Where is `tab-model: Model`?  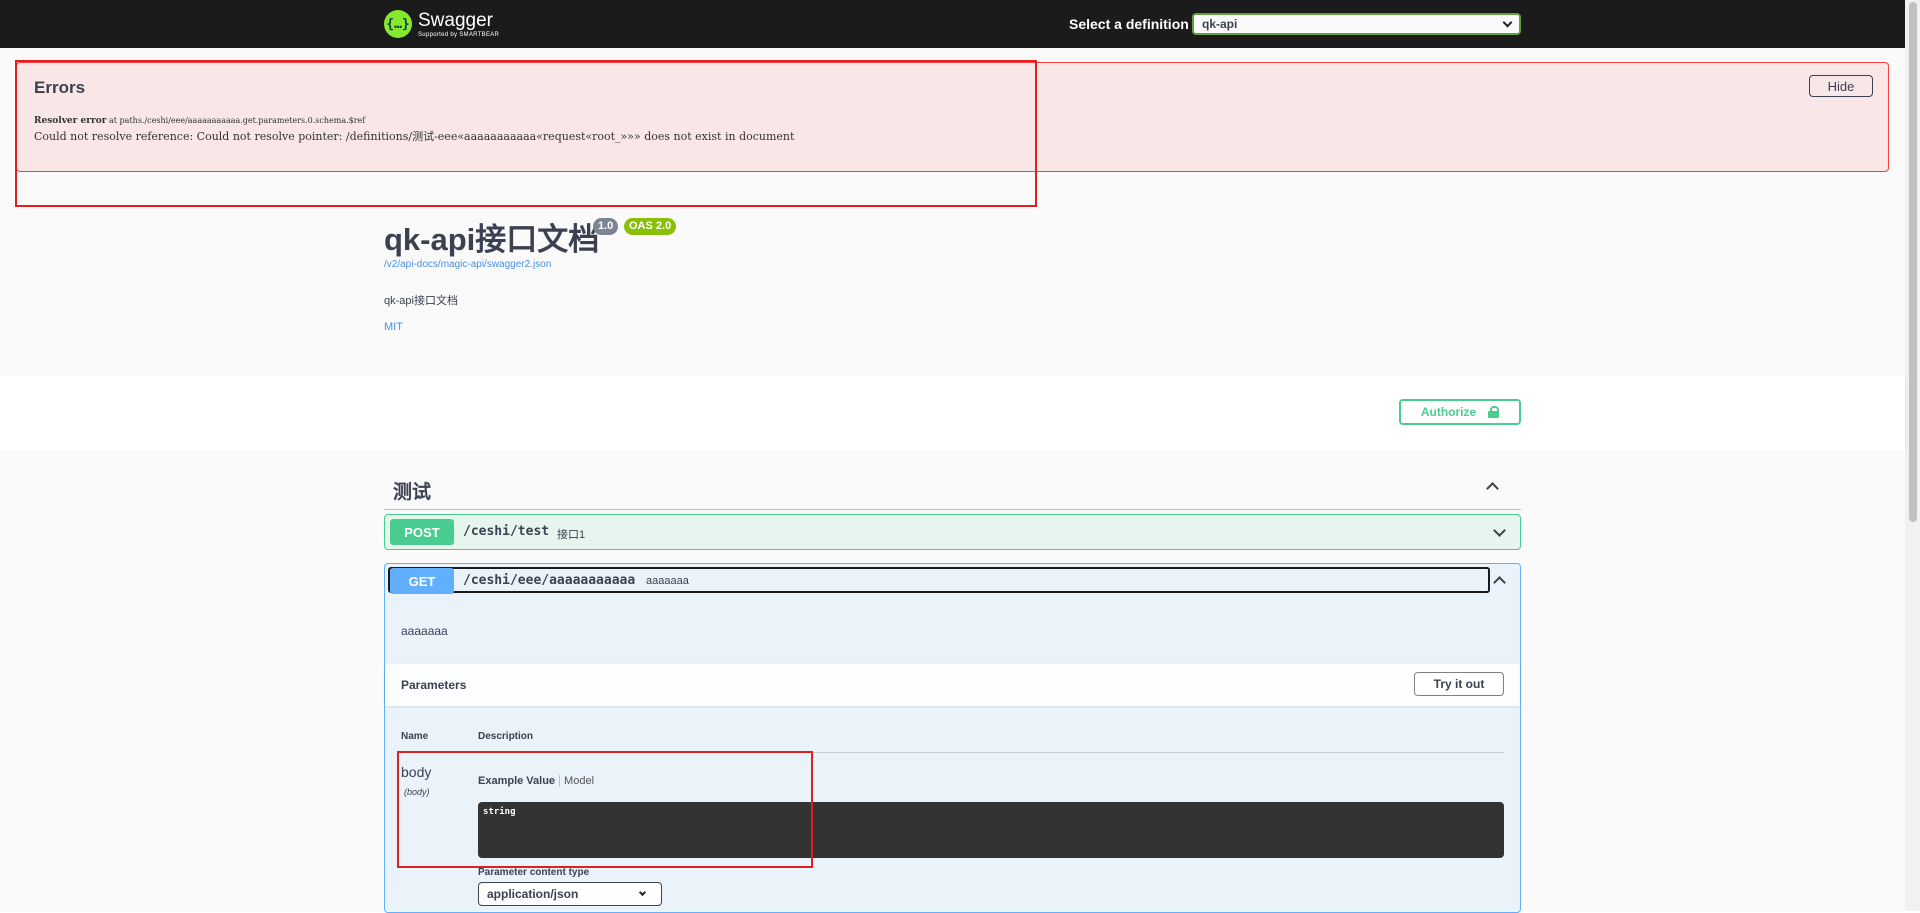 tab-model: Model is located at coordinates (579, 781).